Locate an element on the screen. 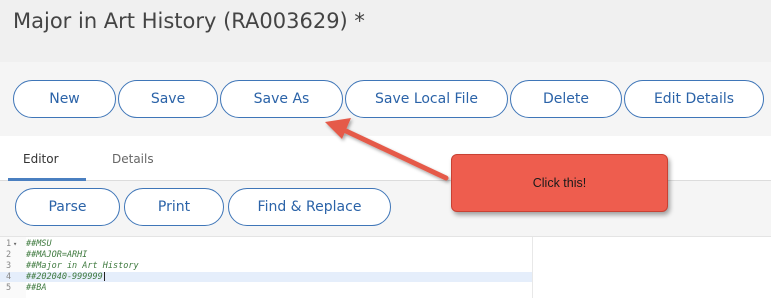 The image size is (771, 298). tab-editor: Editor is located at coordinates (41, 159).